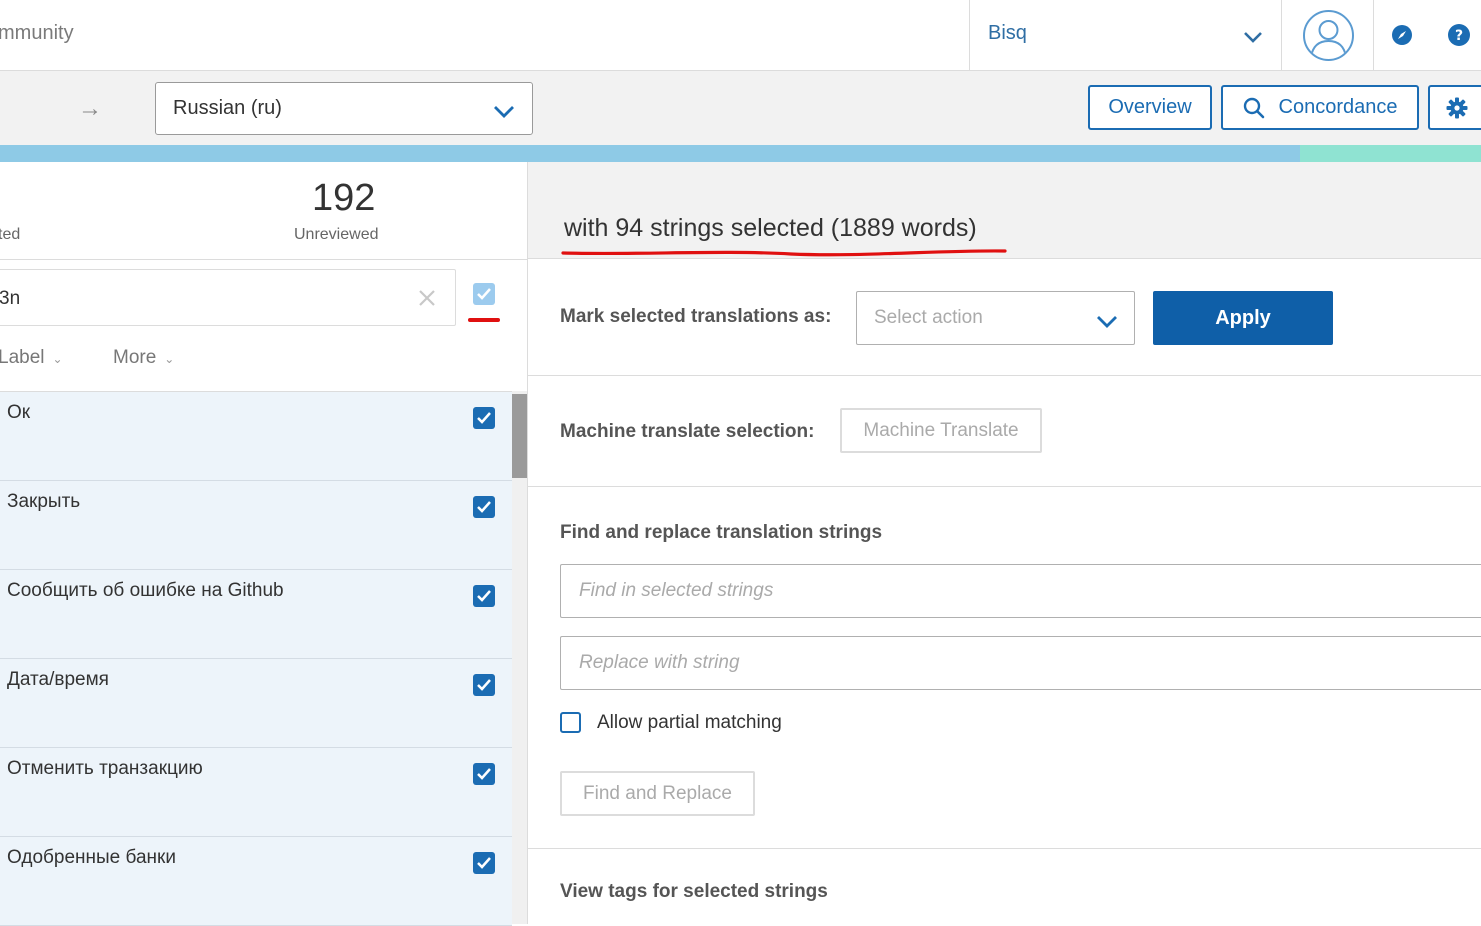 The height and width of the screenshot is (926, 1481). I want to click on language-toolbar: → Russian (ru) Overview Concordance, so click(740, 108).